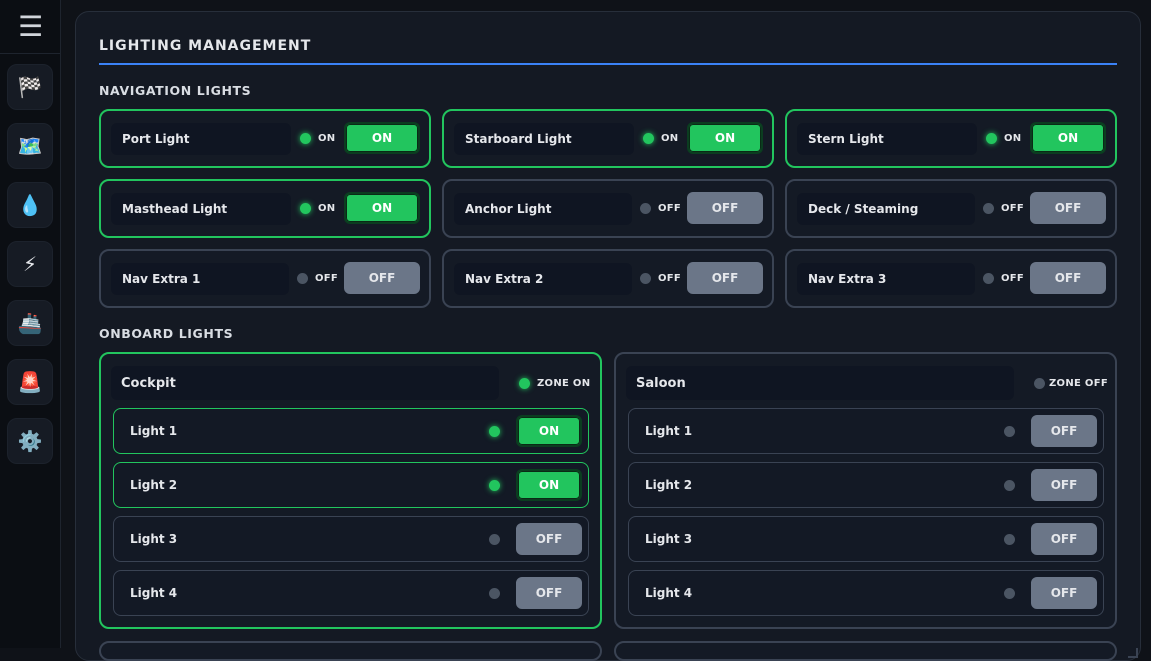 This screenshot has height=661, width=1151. I want to click on zone-light-row: Light 1 ON, so click(351, 431).